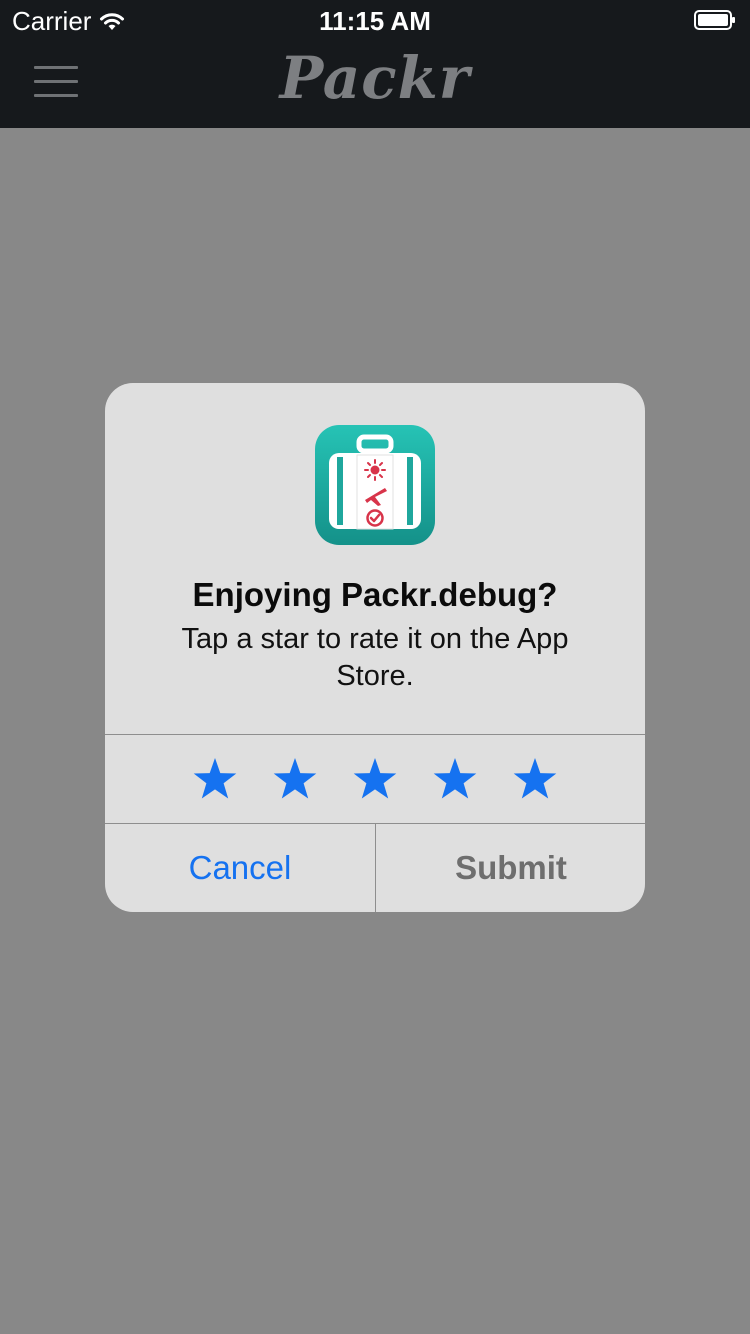  Describe the element at coordinates (375, 594) in the screenshot. I see `dialog-title: Enjoying Packr.debug?` at that location.